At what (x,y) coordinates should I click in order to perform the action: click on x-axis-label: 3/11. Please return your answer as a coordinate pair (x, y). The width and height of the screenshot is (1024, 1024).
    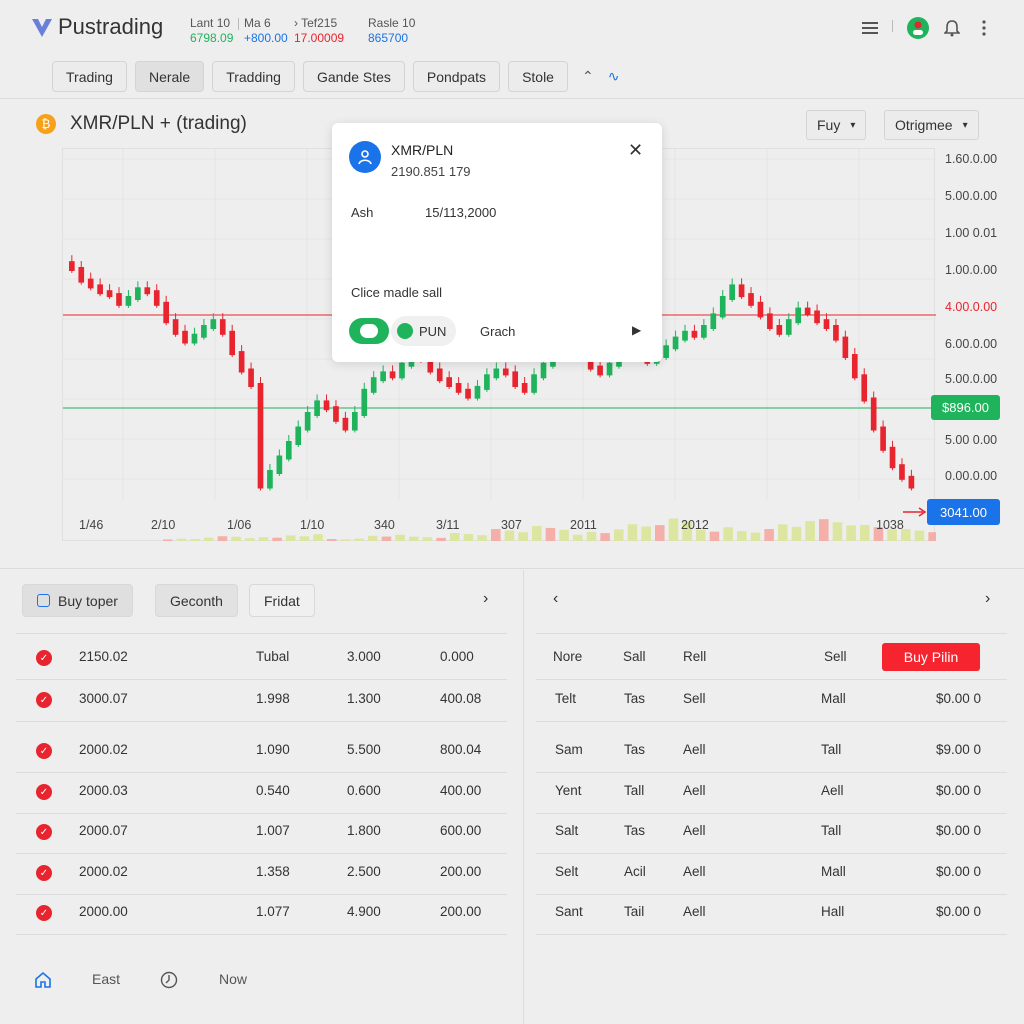
    Looking at the image, I should click on (448, 525).